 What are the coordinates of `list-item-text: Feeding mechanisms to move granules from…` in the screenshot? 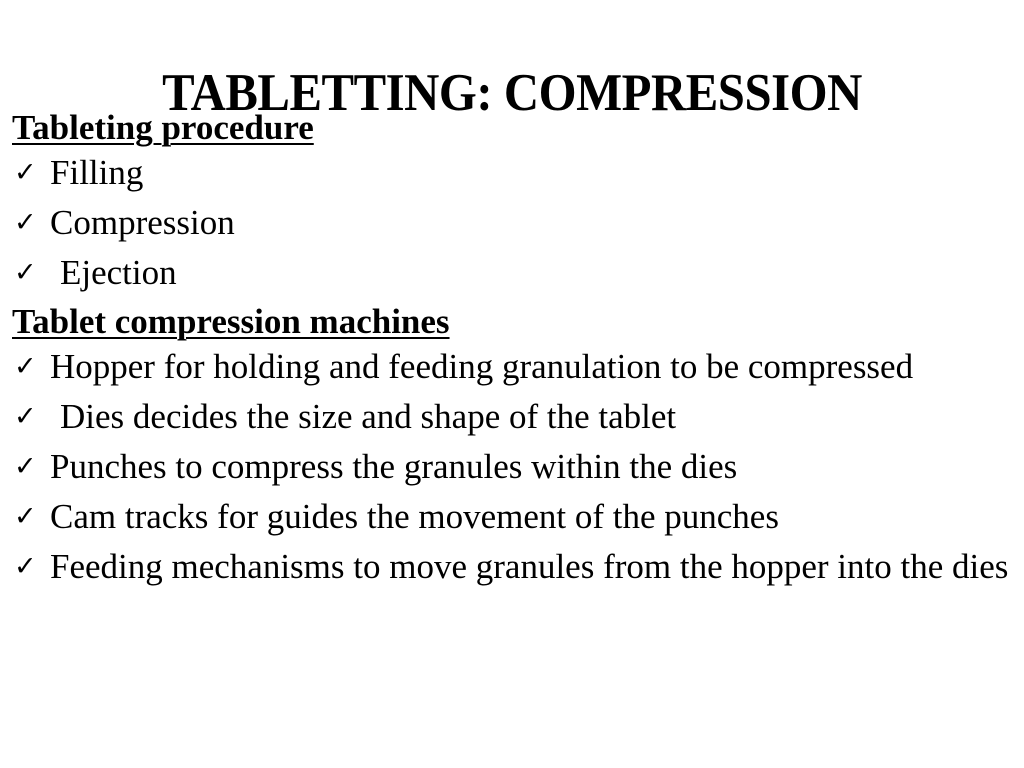 It's located at (529, 566).